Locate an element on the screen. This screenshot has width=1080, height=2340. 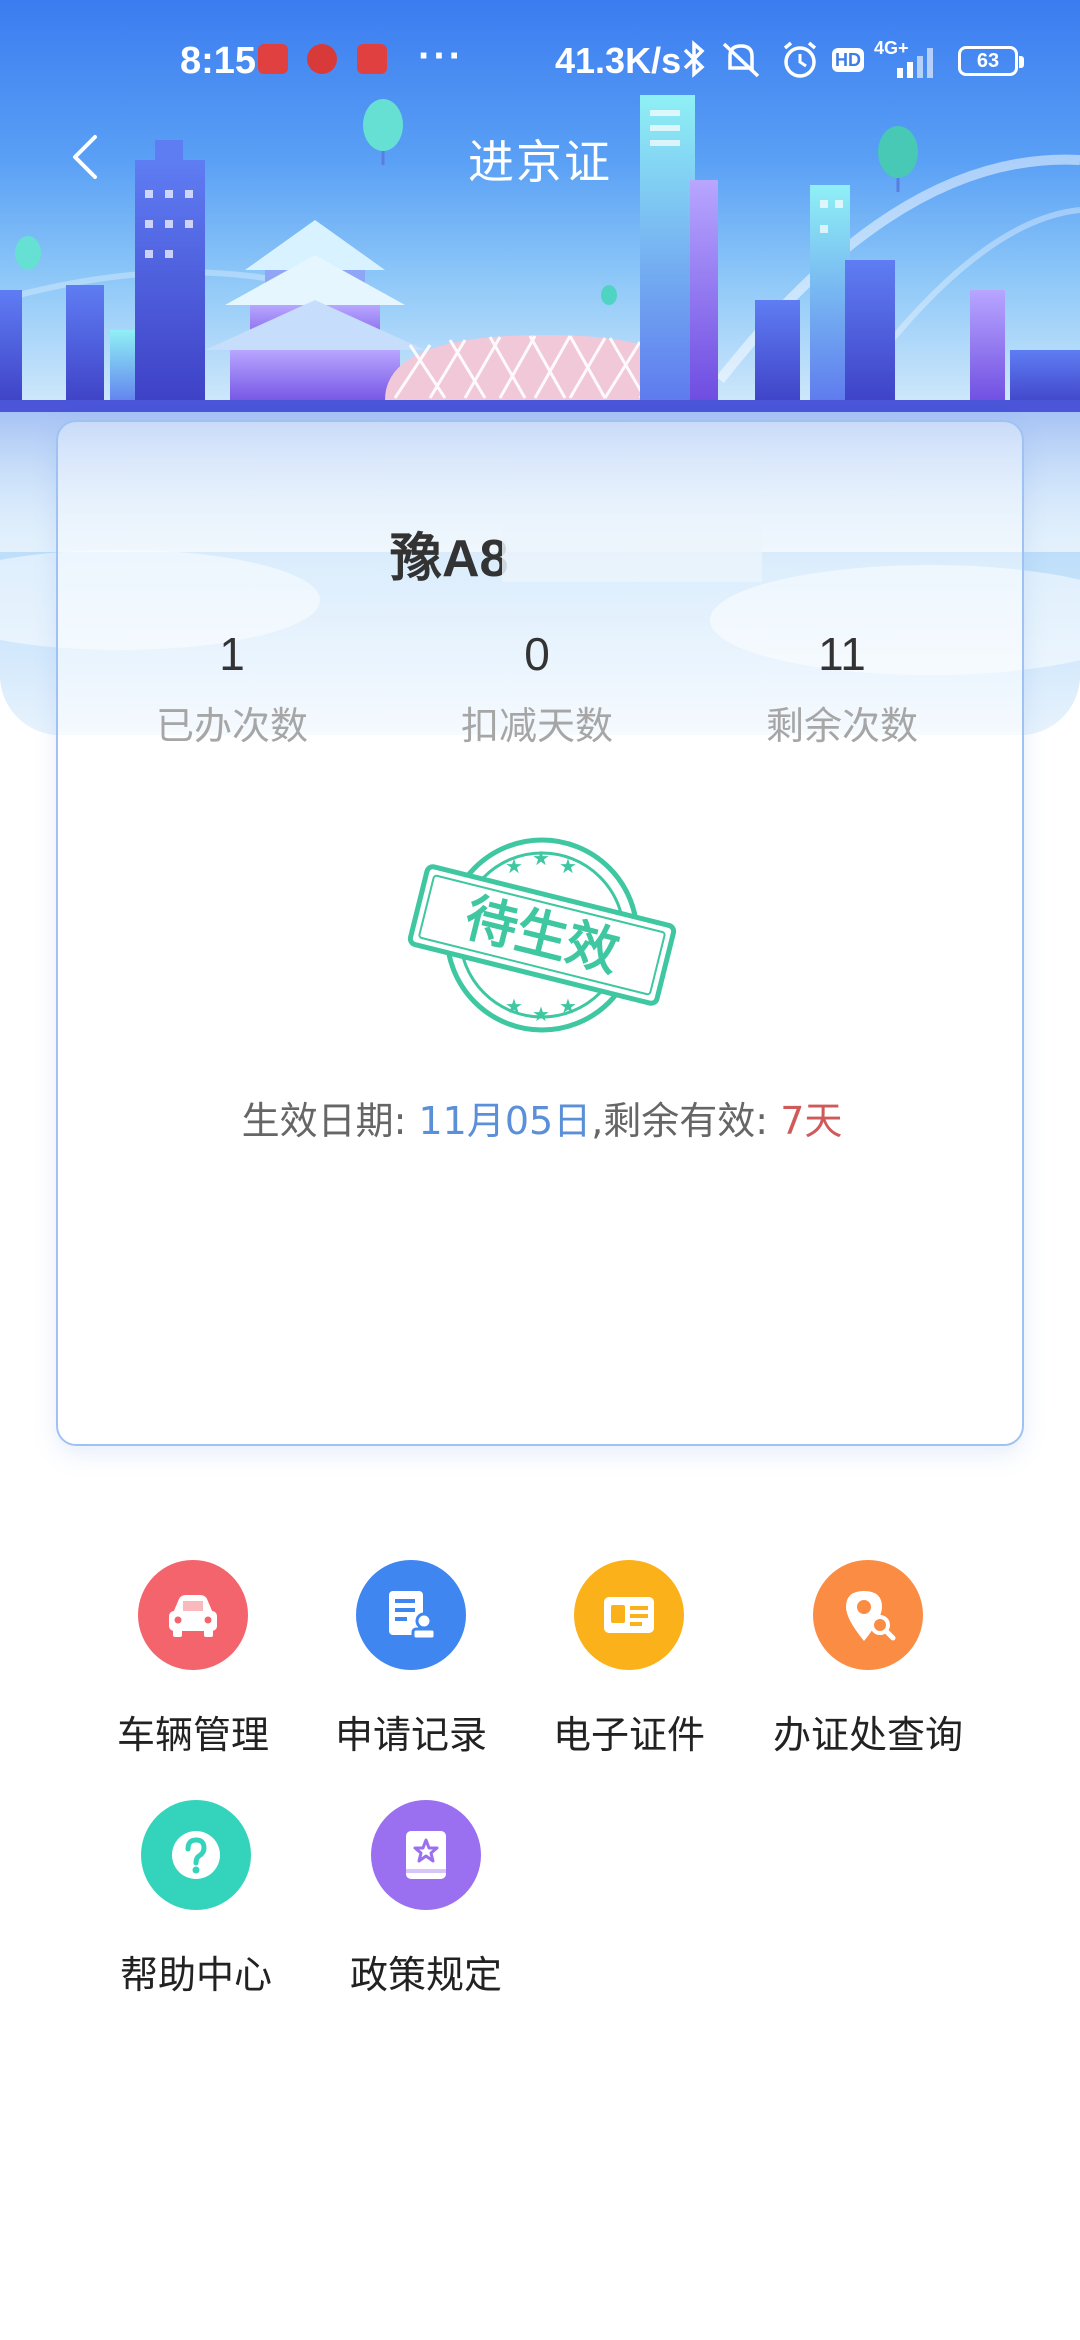
stat-value: 0 is located at coordinates (537, 654).